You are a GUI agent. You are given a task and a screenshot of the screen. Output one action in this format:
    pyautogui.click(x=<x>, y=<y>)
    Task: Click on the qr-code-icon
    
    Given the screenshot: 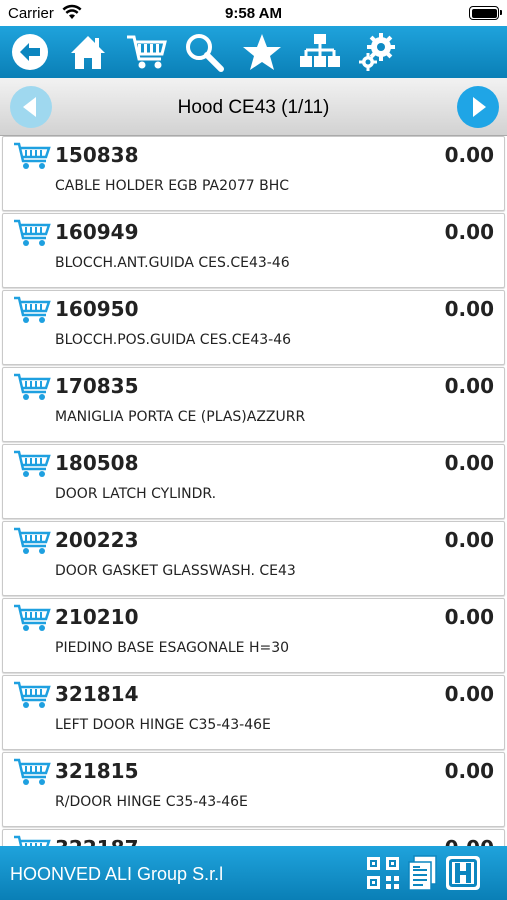 What is the action you would take?
    pyautogui.click(x=383, y=873)
    